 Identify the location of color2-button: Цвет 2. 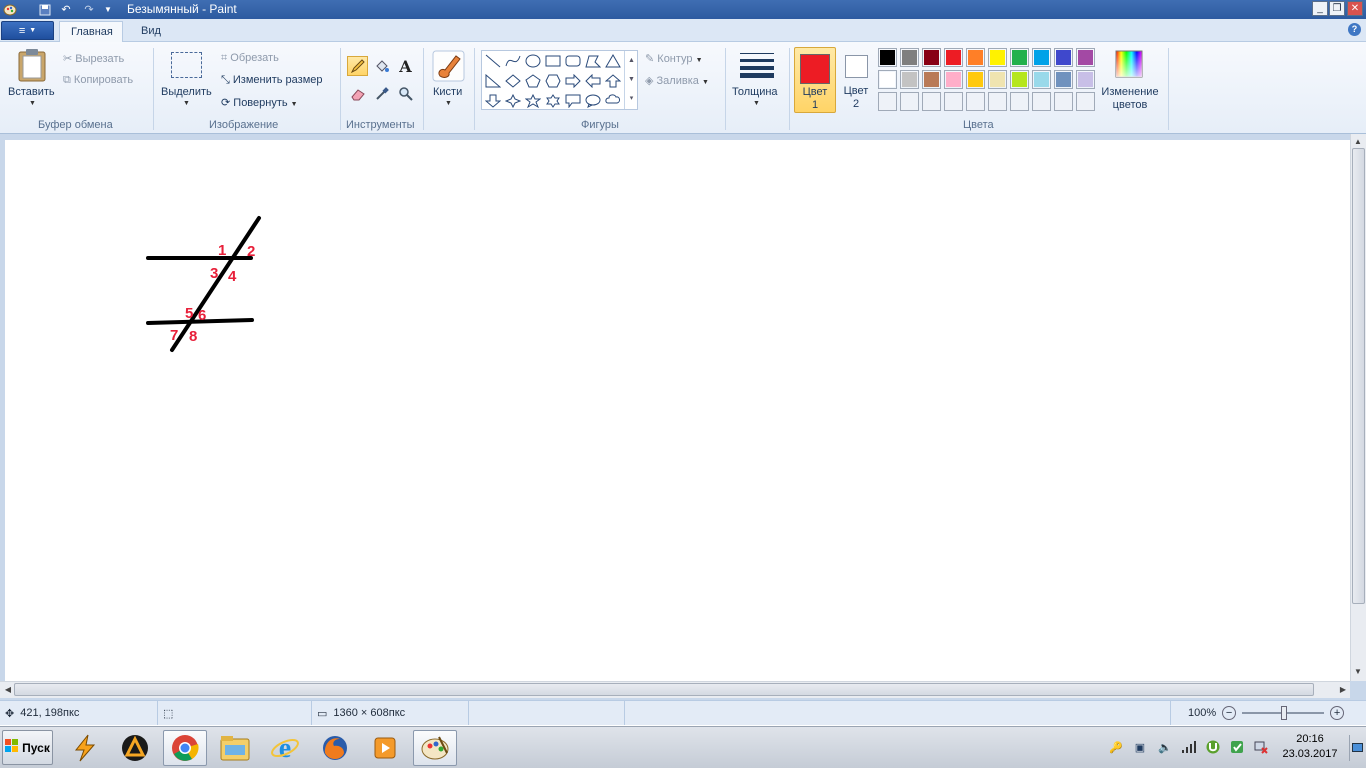
(856, 80).